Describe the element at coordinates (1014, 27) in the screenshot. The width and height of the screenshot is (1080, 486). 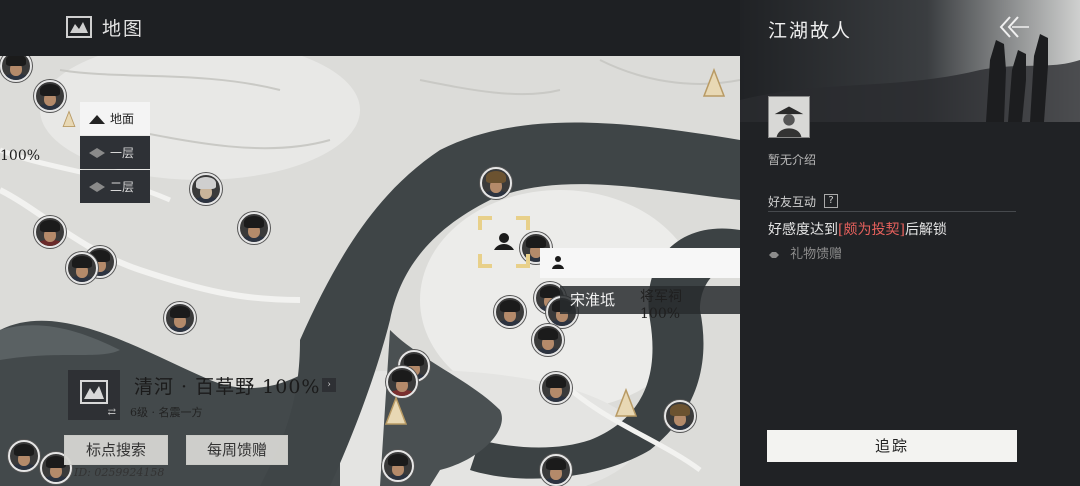
I see `collapse-icon` at that location.